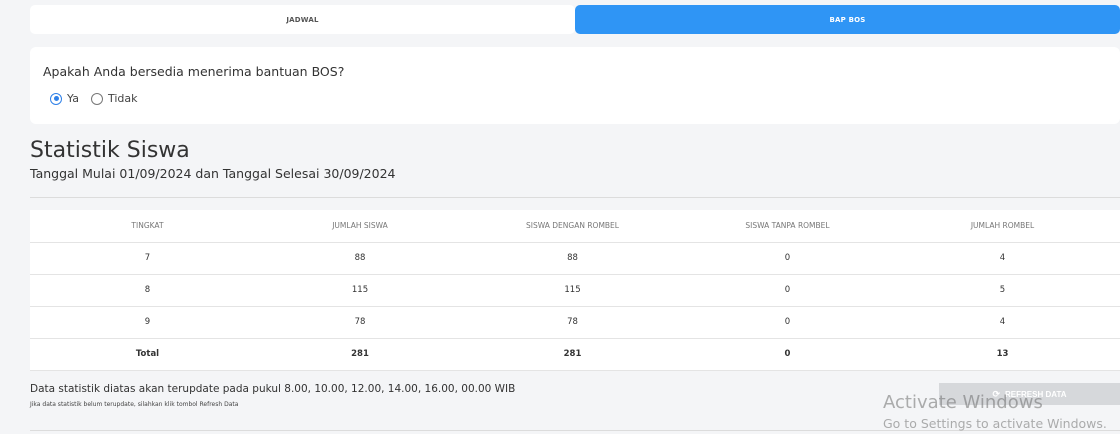 The width and height of the screenshot is (1120, 434). I want to click on radio-checked-icon, so click(56, 98).